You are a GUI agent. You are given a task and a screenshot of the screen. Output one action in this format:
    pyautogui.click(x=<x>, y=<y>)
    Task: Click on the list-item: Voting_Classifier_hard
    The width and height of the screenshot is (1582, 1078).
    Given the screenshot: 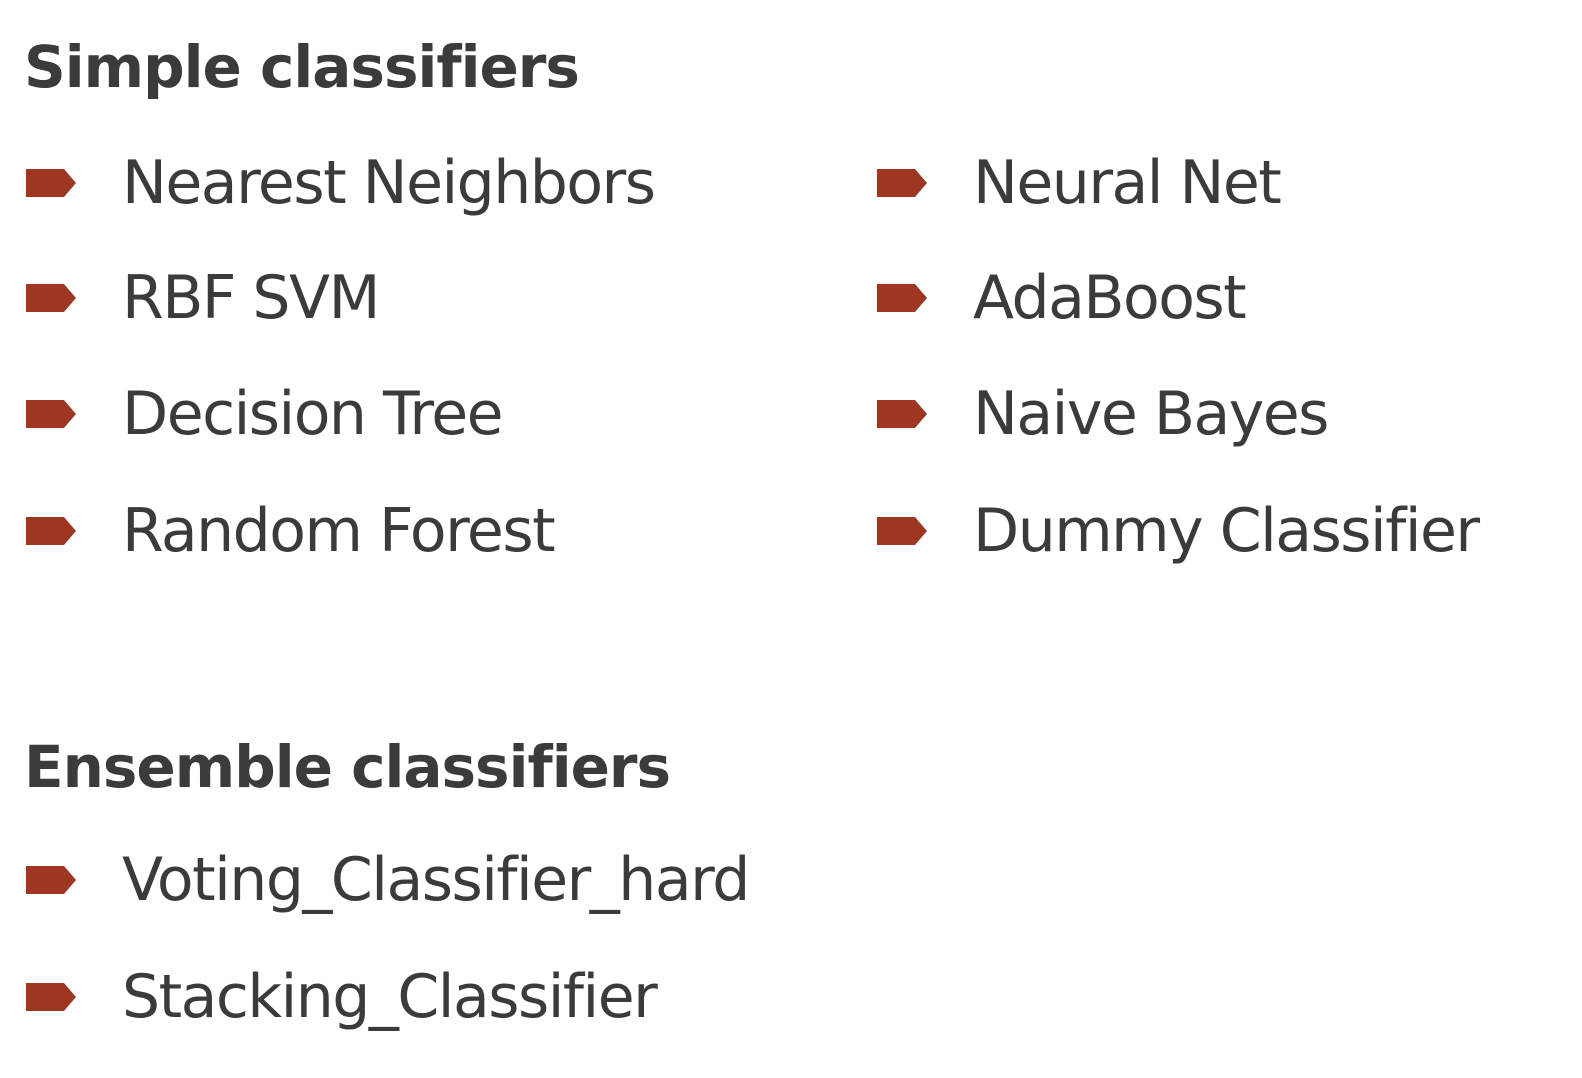 What is the action you would take?
    pyautogui.click(x=388, y=880)
    